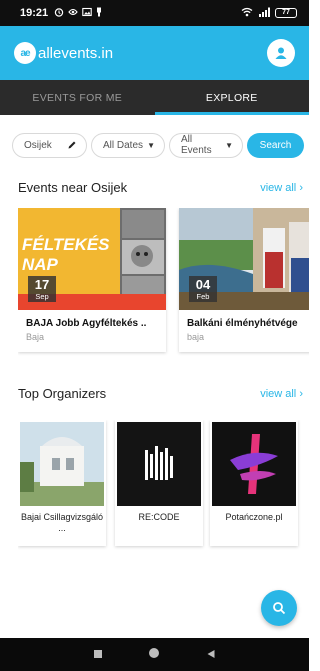 This screenshot has height=671, width=320. Describe the element at coordinates (25, 53) in the screenshot. I see `logo-badge: ae` at that location.